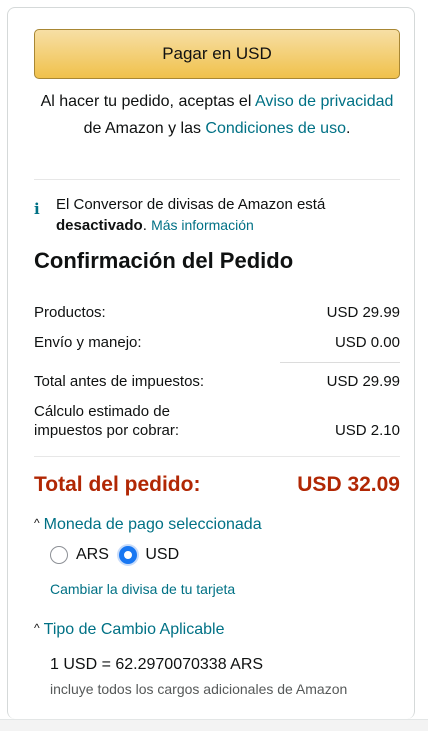 Image resolution: width=428 pixels, height=731 pixels. What do you see at coordinates (144, 128) in the screenshot?
I see `legal-middle: de Amazon y las` at bounding box center [144, 128].